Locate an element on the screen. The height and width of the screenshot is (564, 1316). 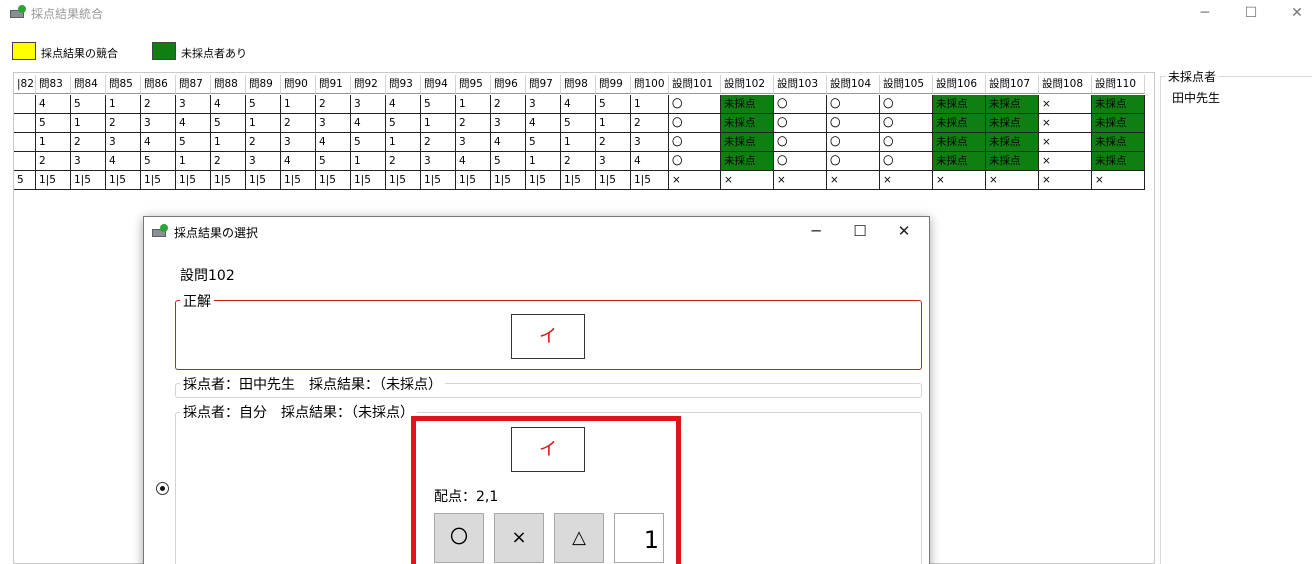
column-header: 問97 is located at coordinates (543, 84).